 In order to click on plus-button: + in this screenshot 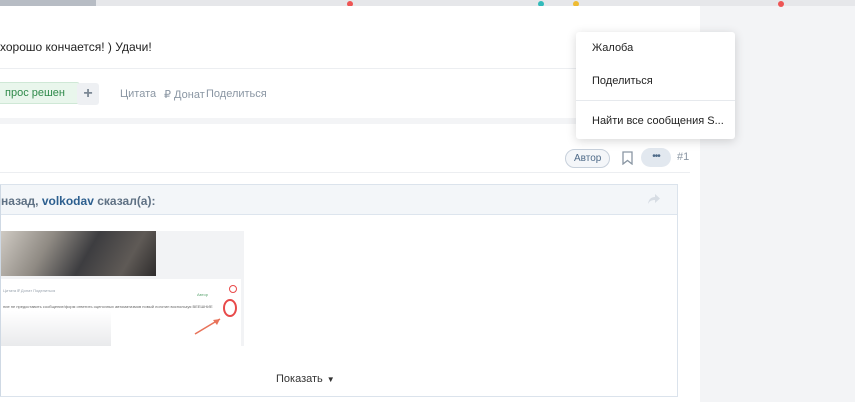, I will do `click(88, 94)`.